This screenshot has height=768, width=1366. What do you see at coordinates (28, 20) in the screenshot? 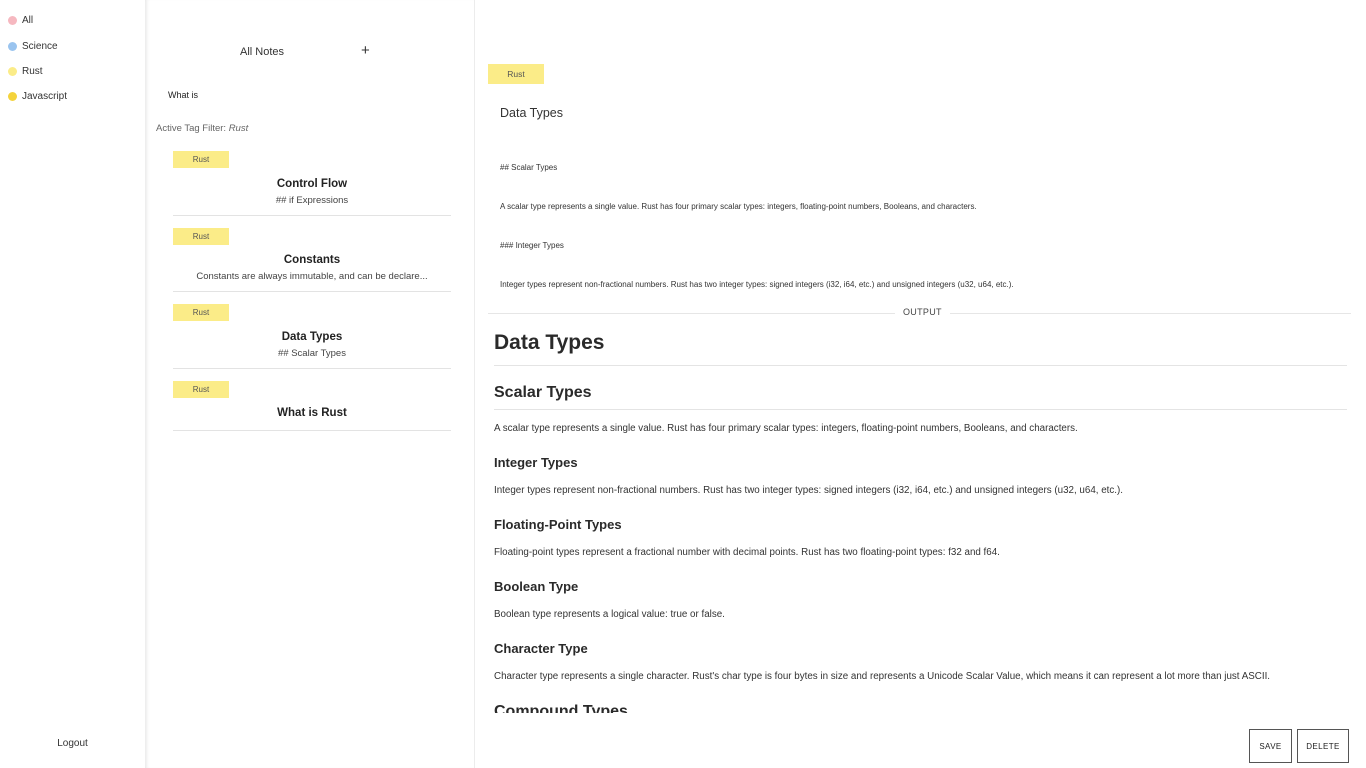
I see `tag-label: All` at bounding box center [28, 20].